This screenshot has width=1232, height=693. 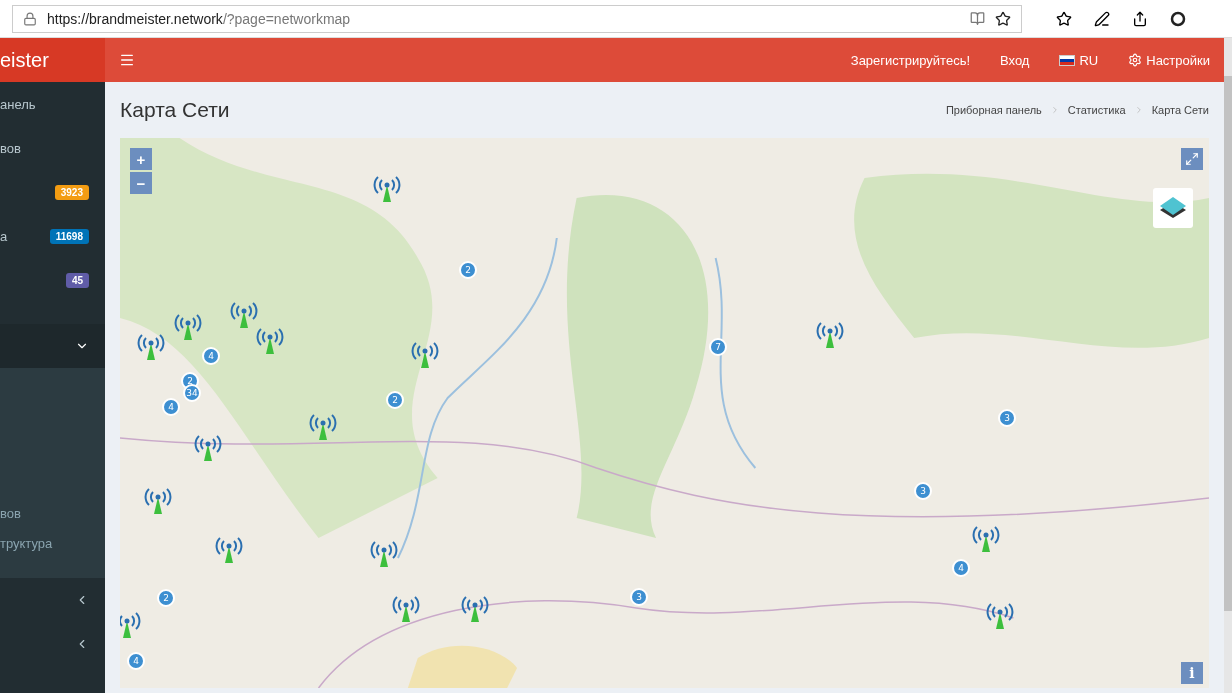 I want to click on nav-link: Настройки, so click(x=1169, y=60).